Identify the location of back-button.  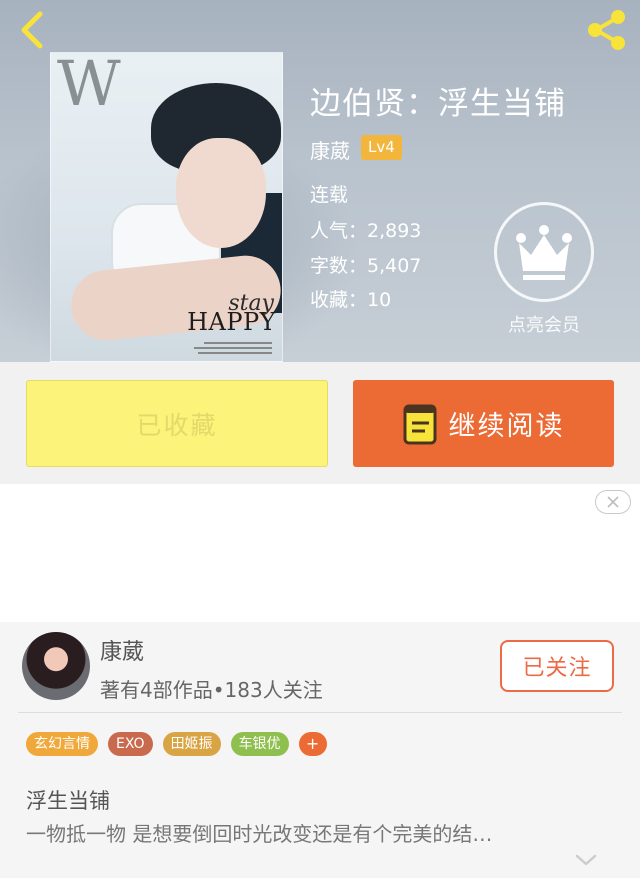
(34, 30).